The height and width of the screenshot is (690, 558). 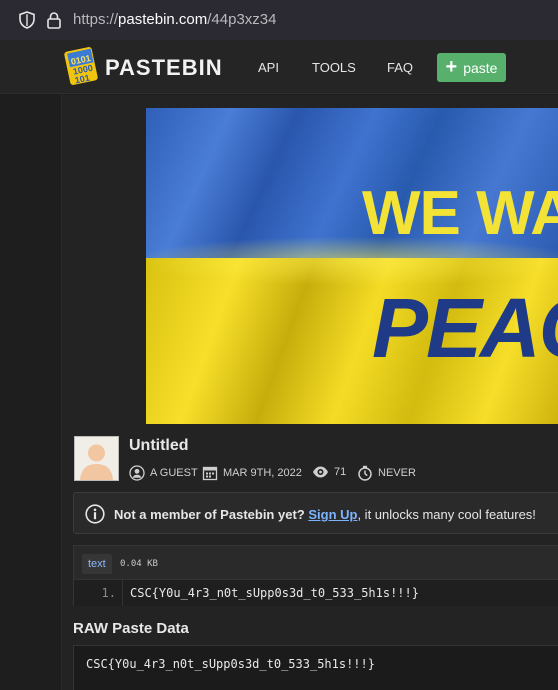 I want to click on url-path: /44p3xz34, so click(x=242, y=19).